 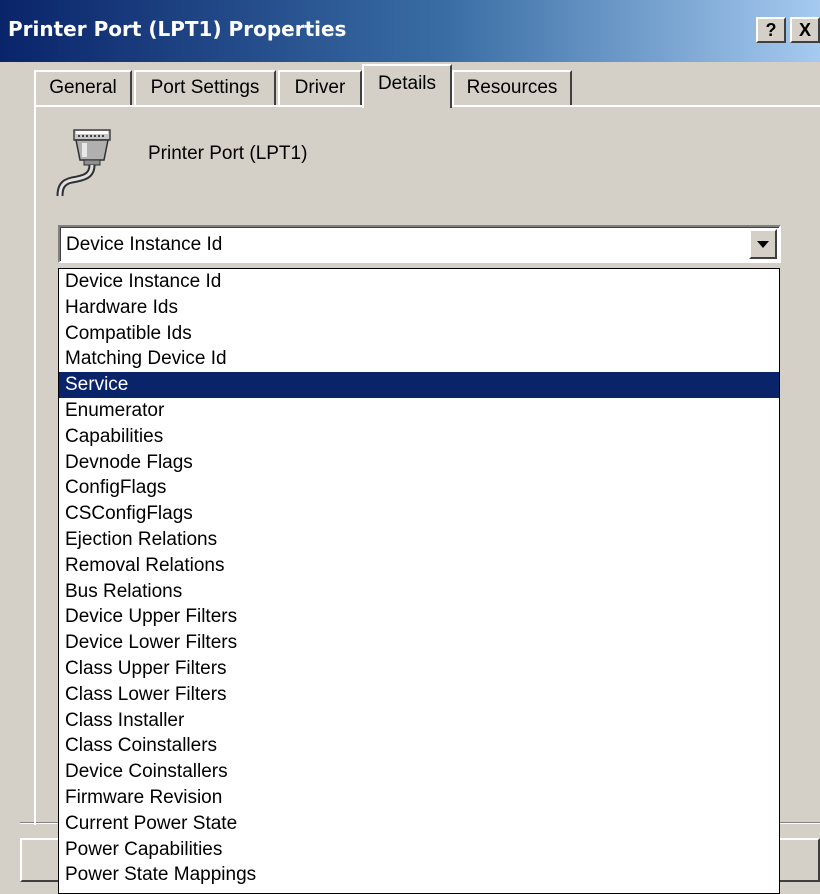 I want to click on dropdown-option: Power State Mappings, so click(x=419, y=875).